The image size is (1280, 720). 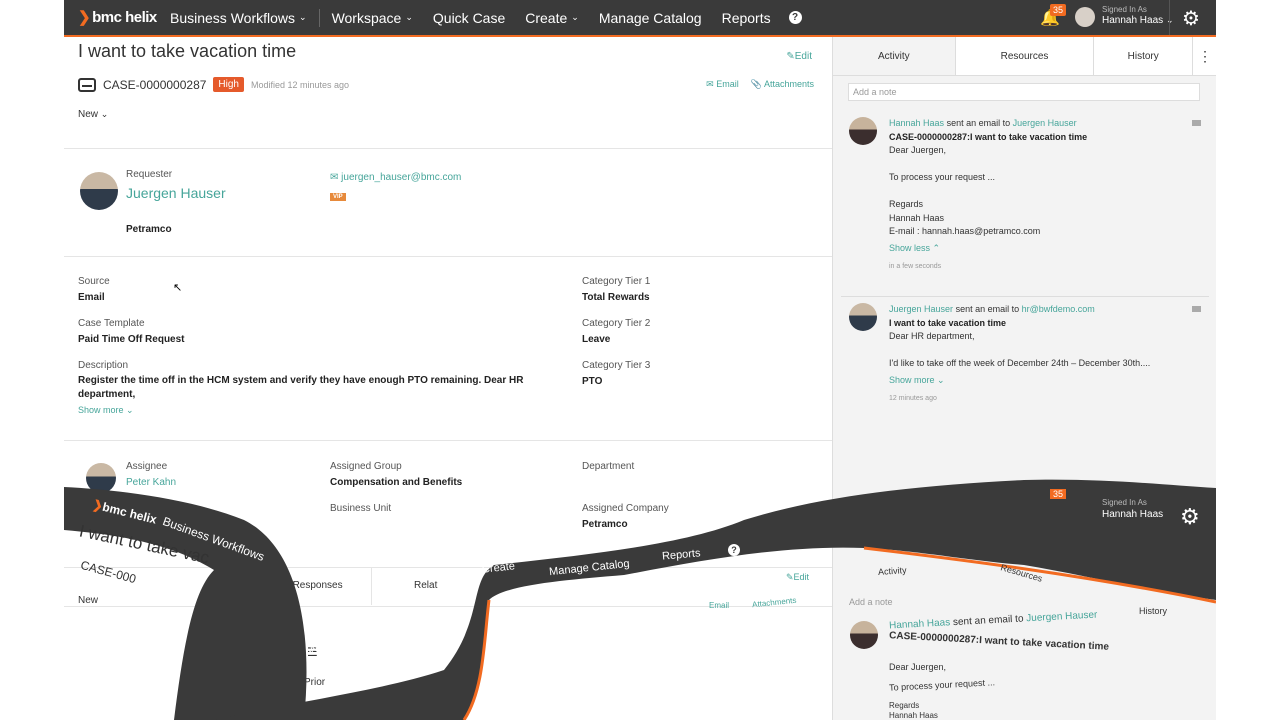 What do you see at coordinates (155, 84) in the screenshot?
I see `case-id: CASE-0000000287` at bounding box center [155, 84].